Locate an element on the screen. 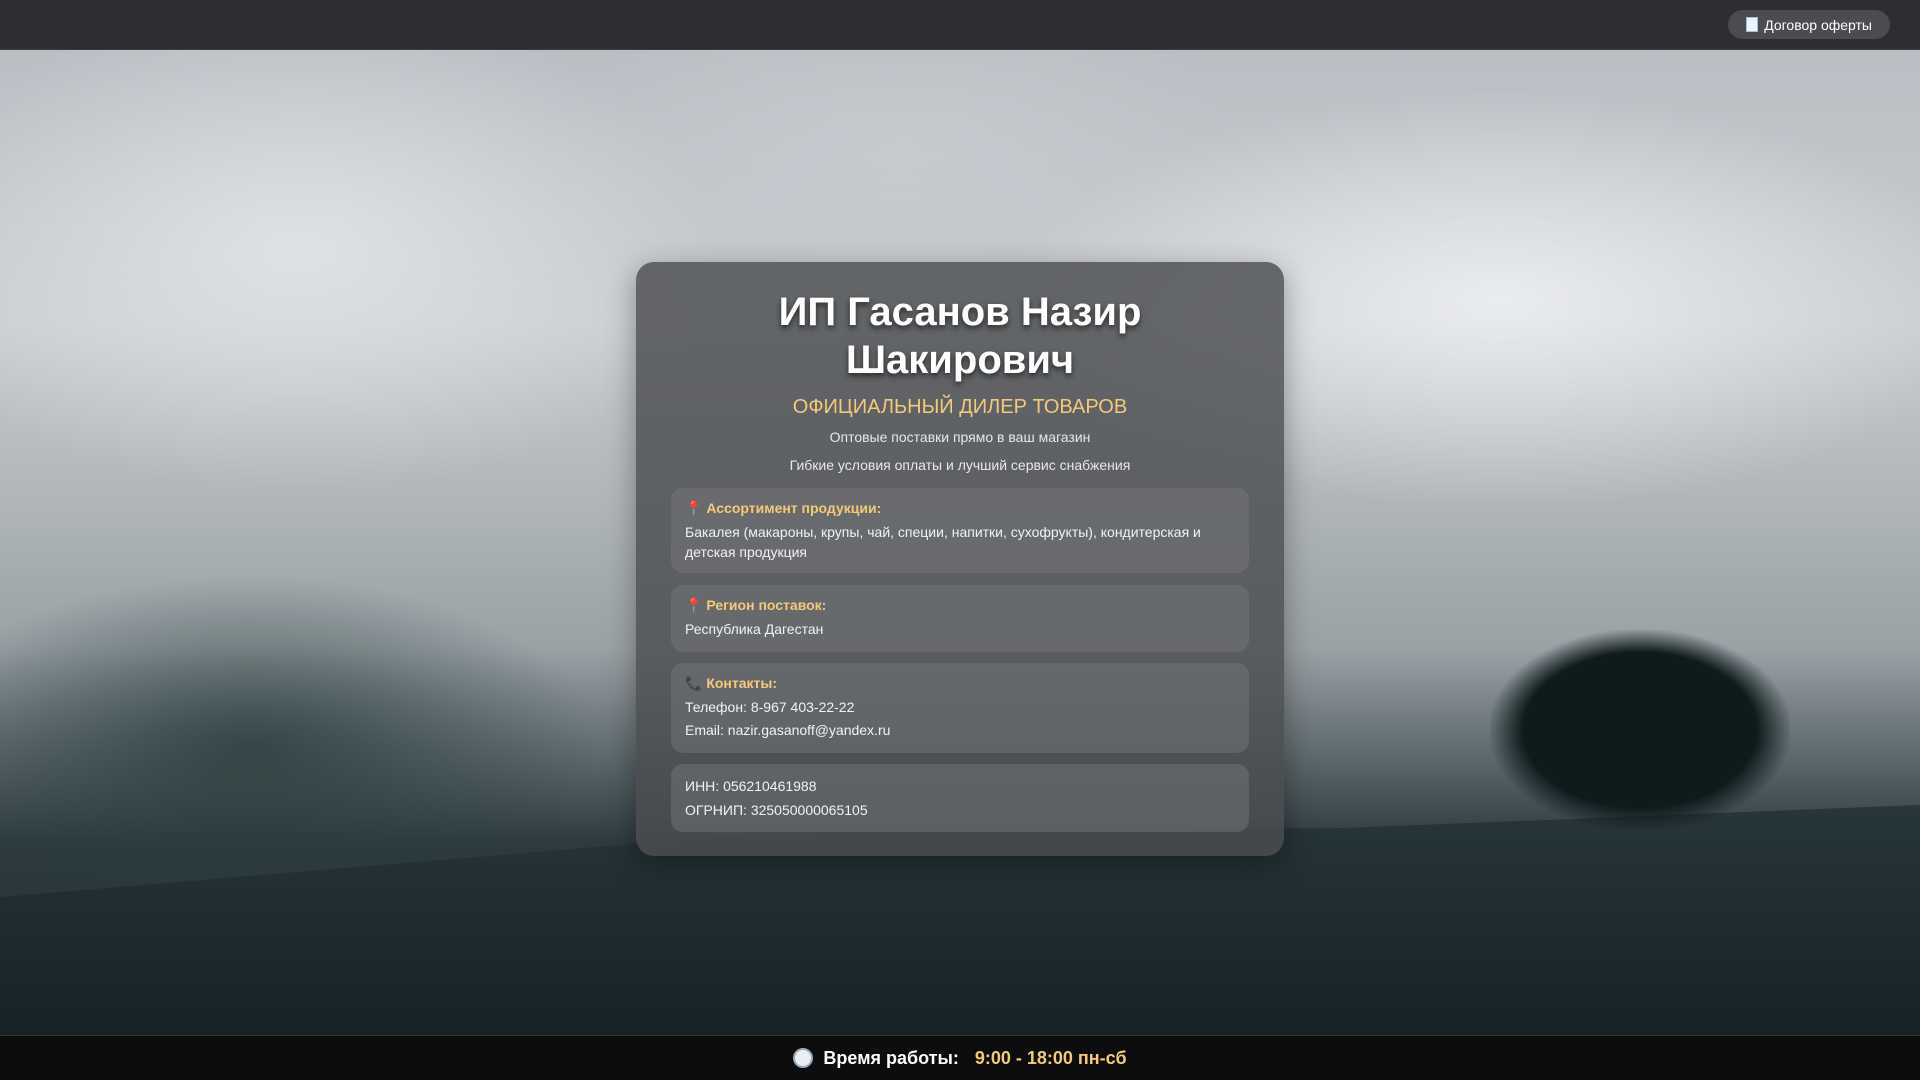  company-title: ИП Гасанов Назир Шакирович is located at coordinates (960, 336).